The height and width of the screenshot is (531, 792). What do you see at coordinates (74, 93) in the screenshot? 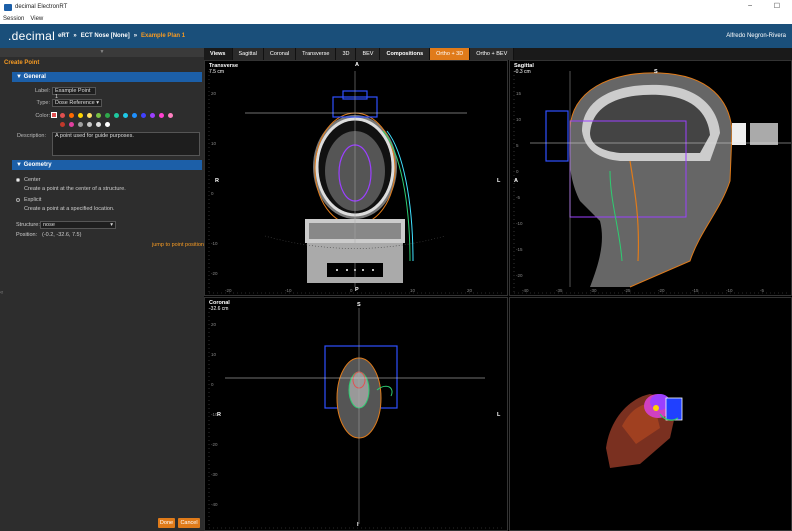
I see `label-input: Example Point 1` at bounding box center [74, 93].